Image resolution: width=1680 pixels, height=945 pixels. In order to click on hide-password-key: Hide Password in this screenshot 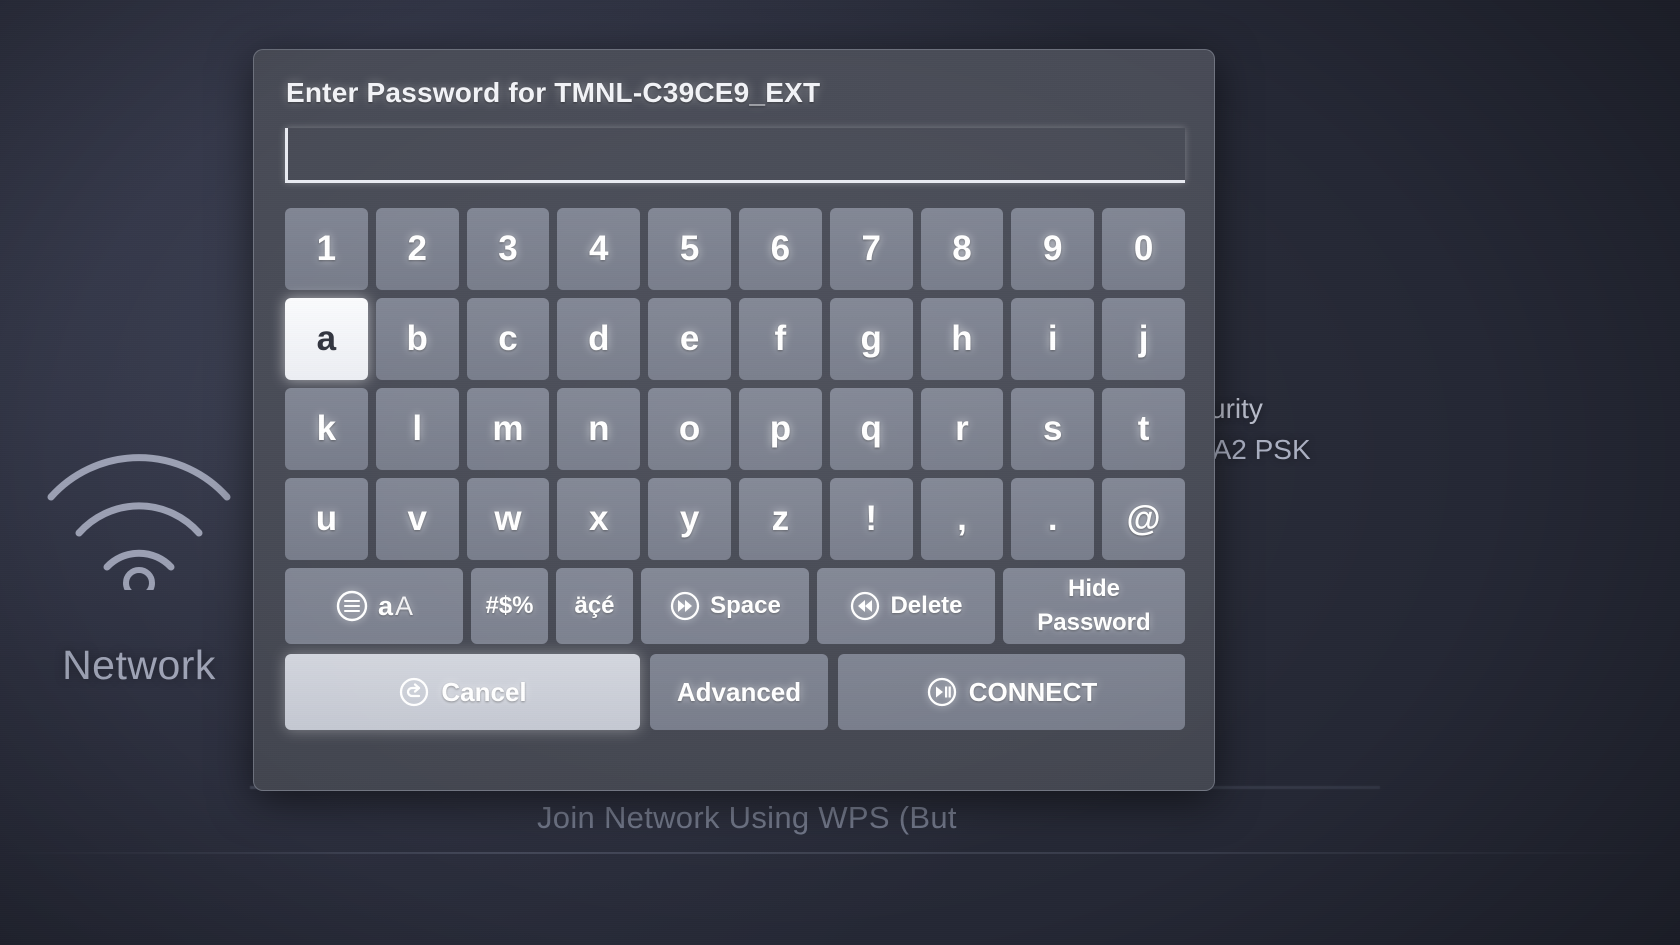, I will do `click(1094, 606)`.